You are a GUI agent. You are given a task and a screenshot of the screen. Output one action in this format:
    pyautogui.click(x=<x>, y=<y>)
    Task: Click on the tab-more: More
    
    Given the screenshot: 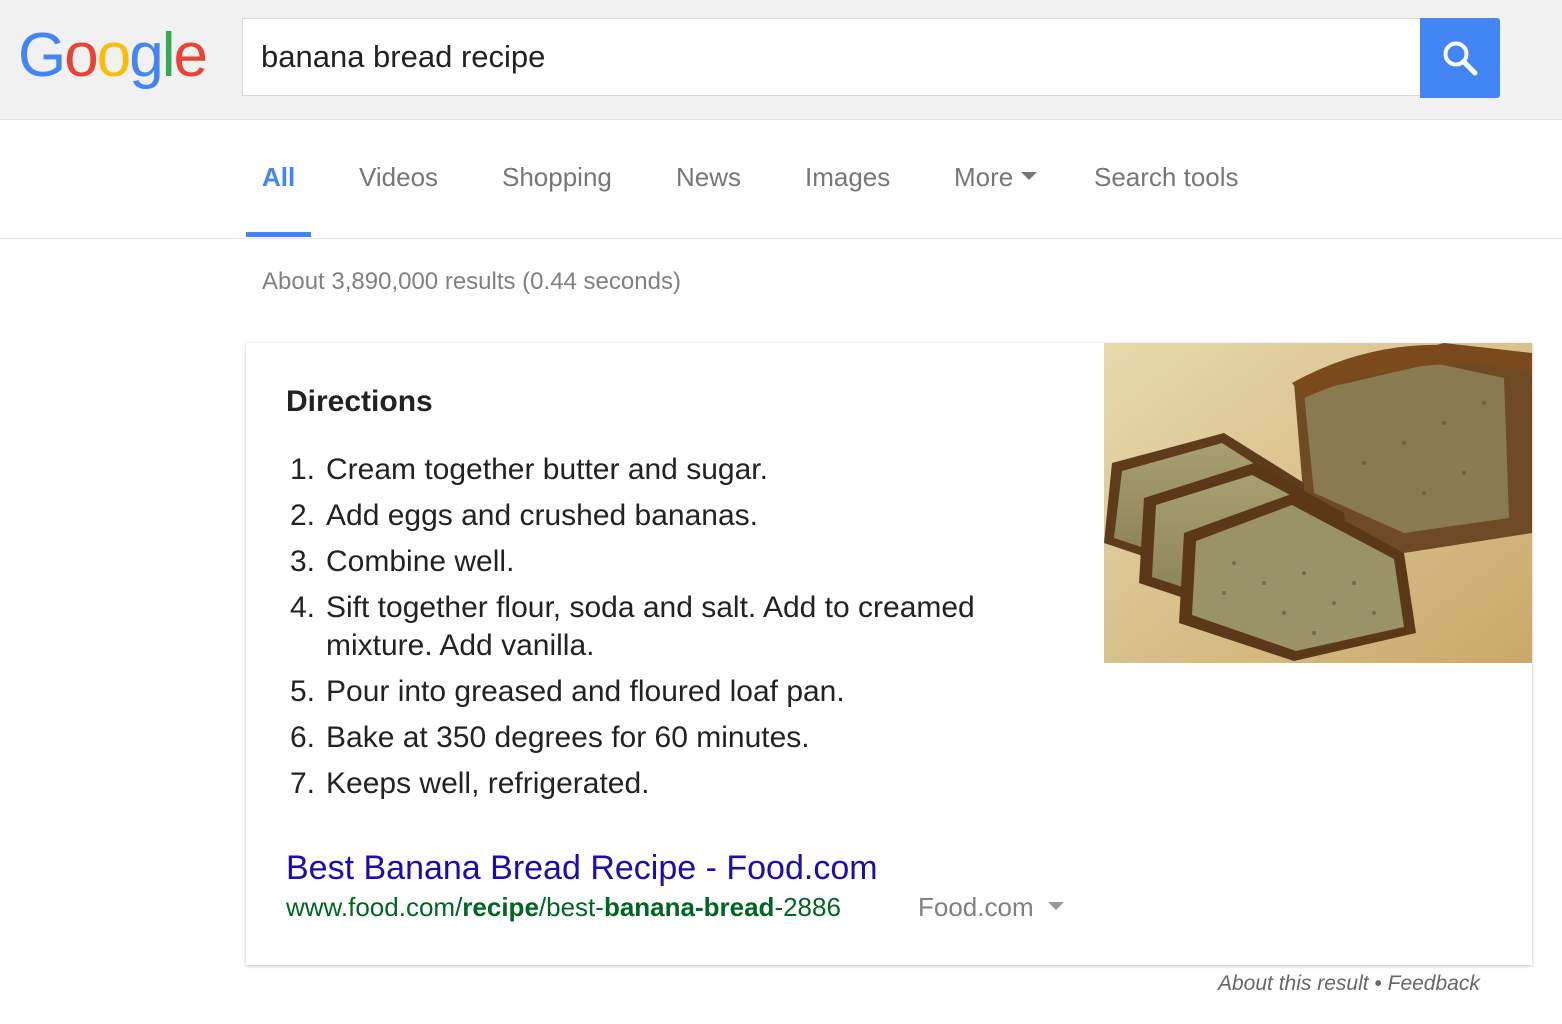 What is the action you would take?
    pyautogui.click(x=996, y=177)
    